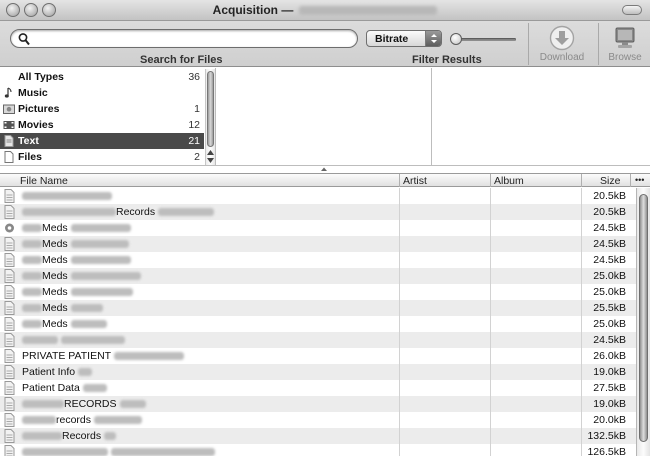 Image resolution: width=650 pixels, height=456 pixels. What do you see at coordinates (562, 44) in the screenshot?
I see `download-button: Download` at bounding box center [562, 44].